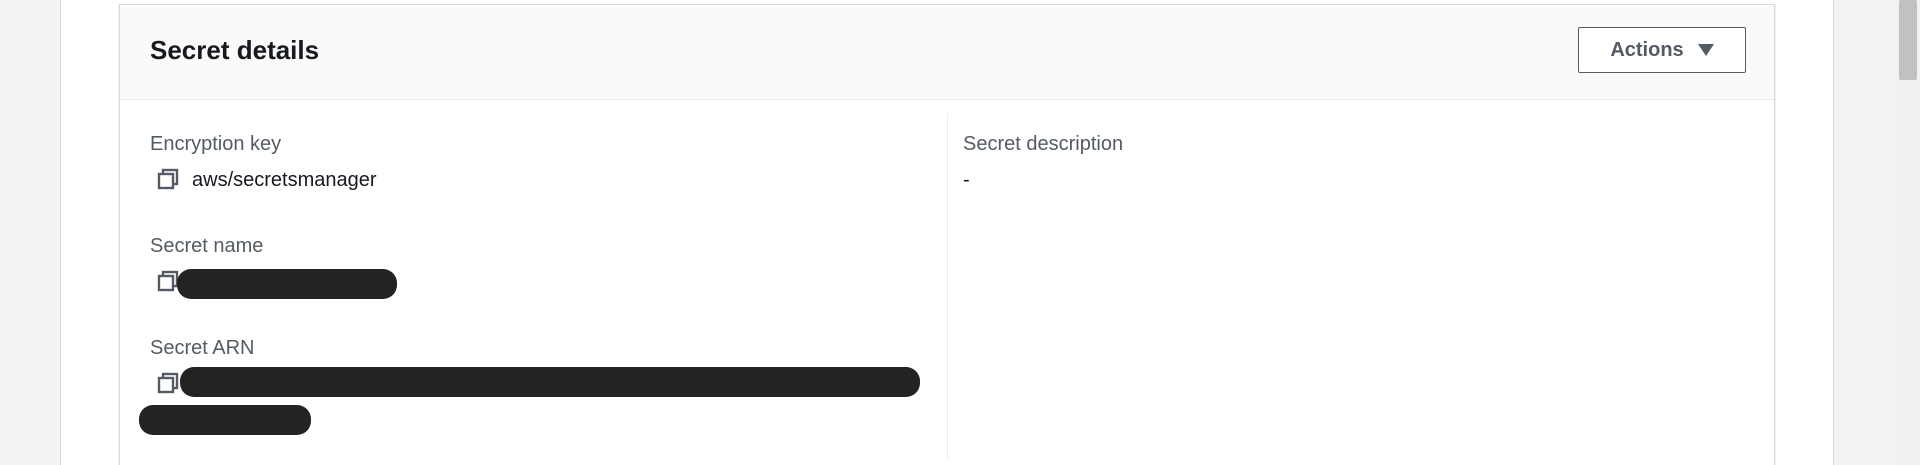 The height and width of the screenshot is (465, 1920). What do you see at coordinates (1908, 40) in the screenshot?
I see `scrollbar-thumb` at bounding box center [1908, 40].